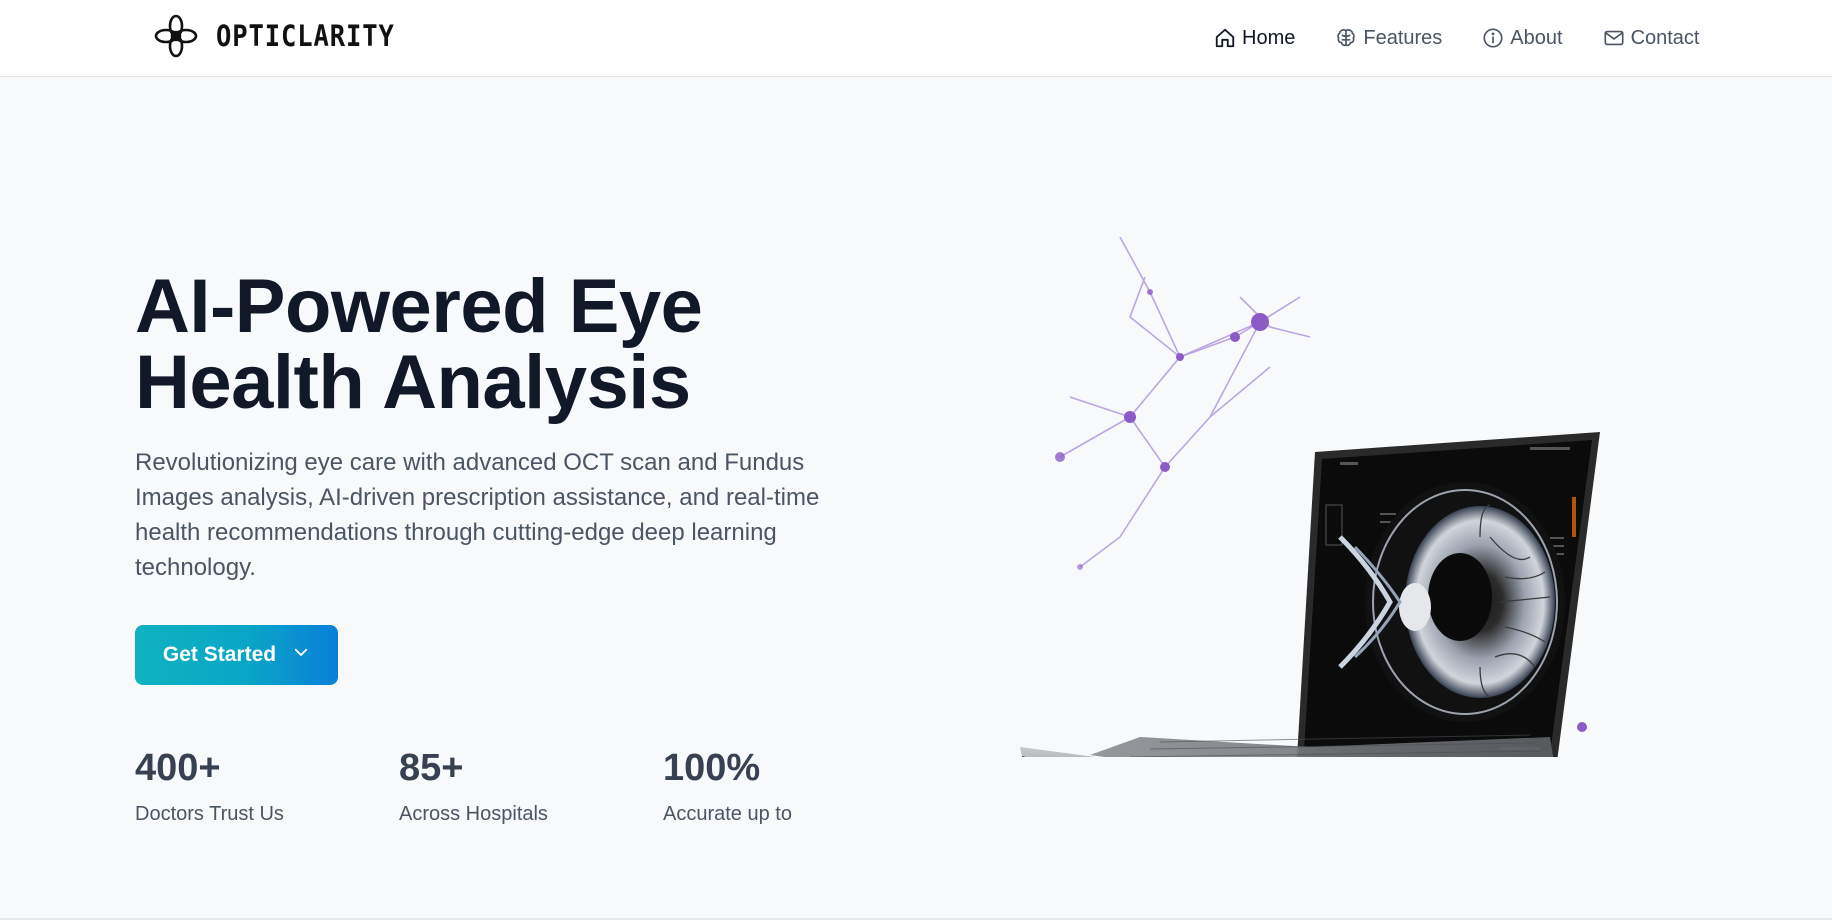  I want to click on hero-title-line-2: Health Analysis, so click(413, 382).